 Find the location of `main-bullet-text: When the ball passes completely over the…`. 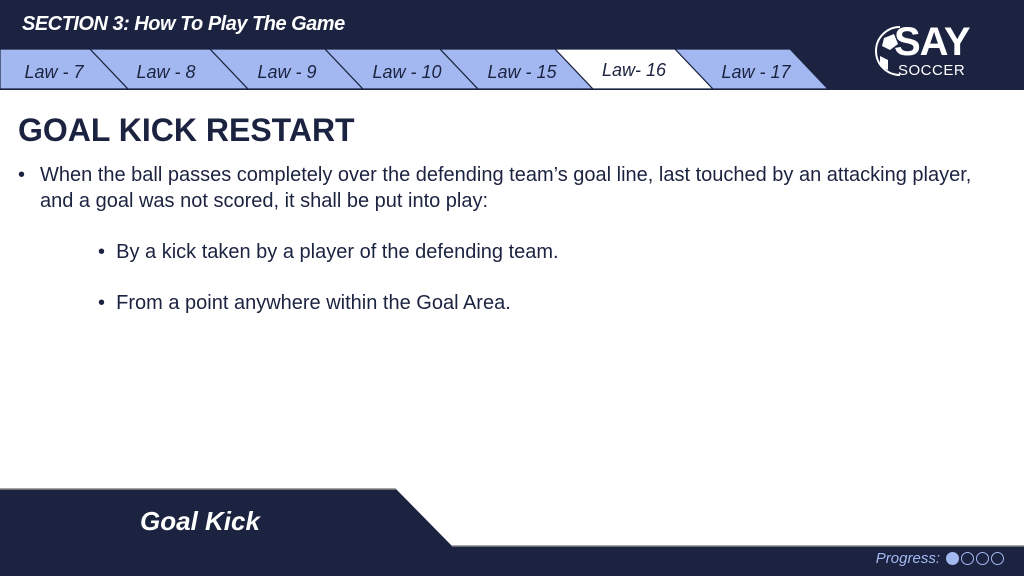

main-bullet-text: When the ball passes completely over the… is located at coordinates (506, 188).